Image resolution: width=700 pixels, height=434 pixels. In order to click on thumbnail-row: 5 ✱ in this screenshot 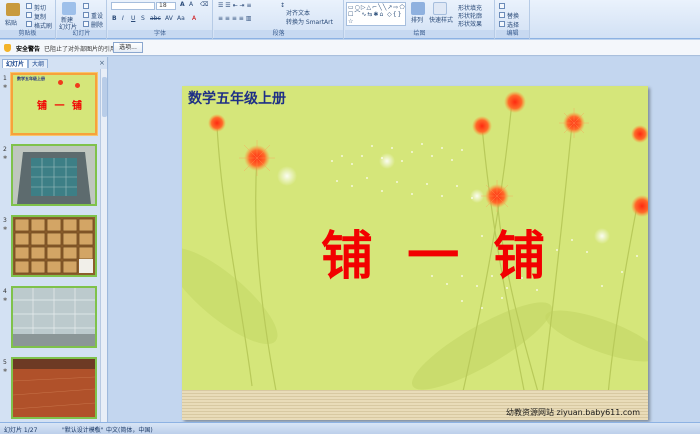, I will do `click(50, 389)`.